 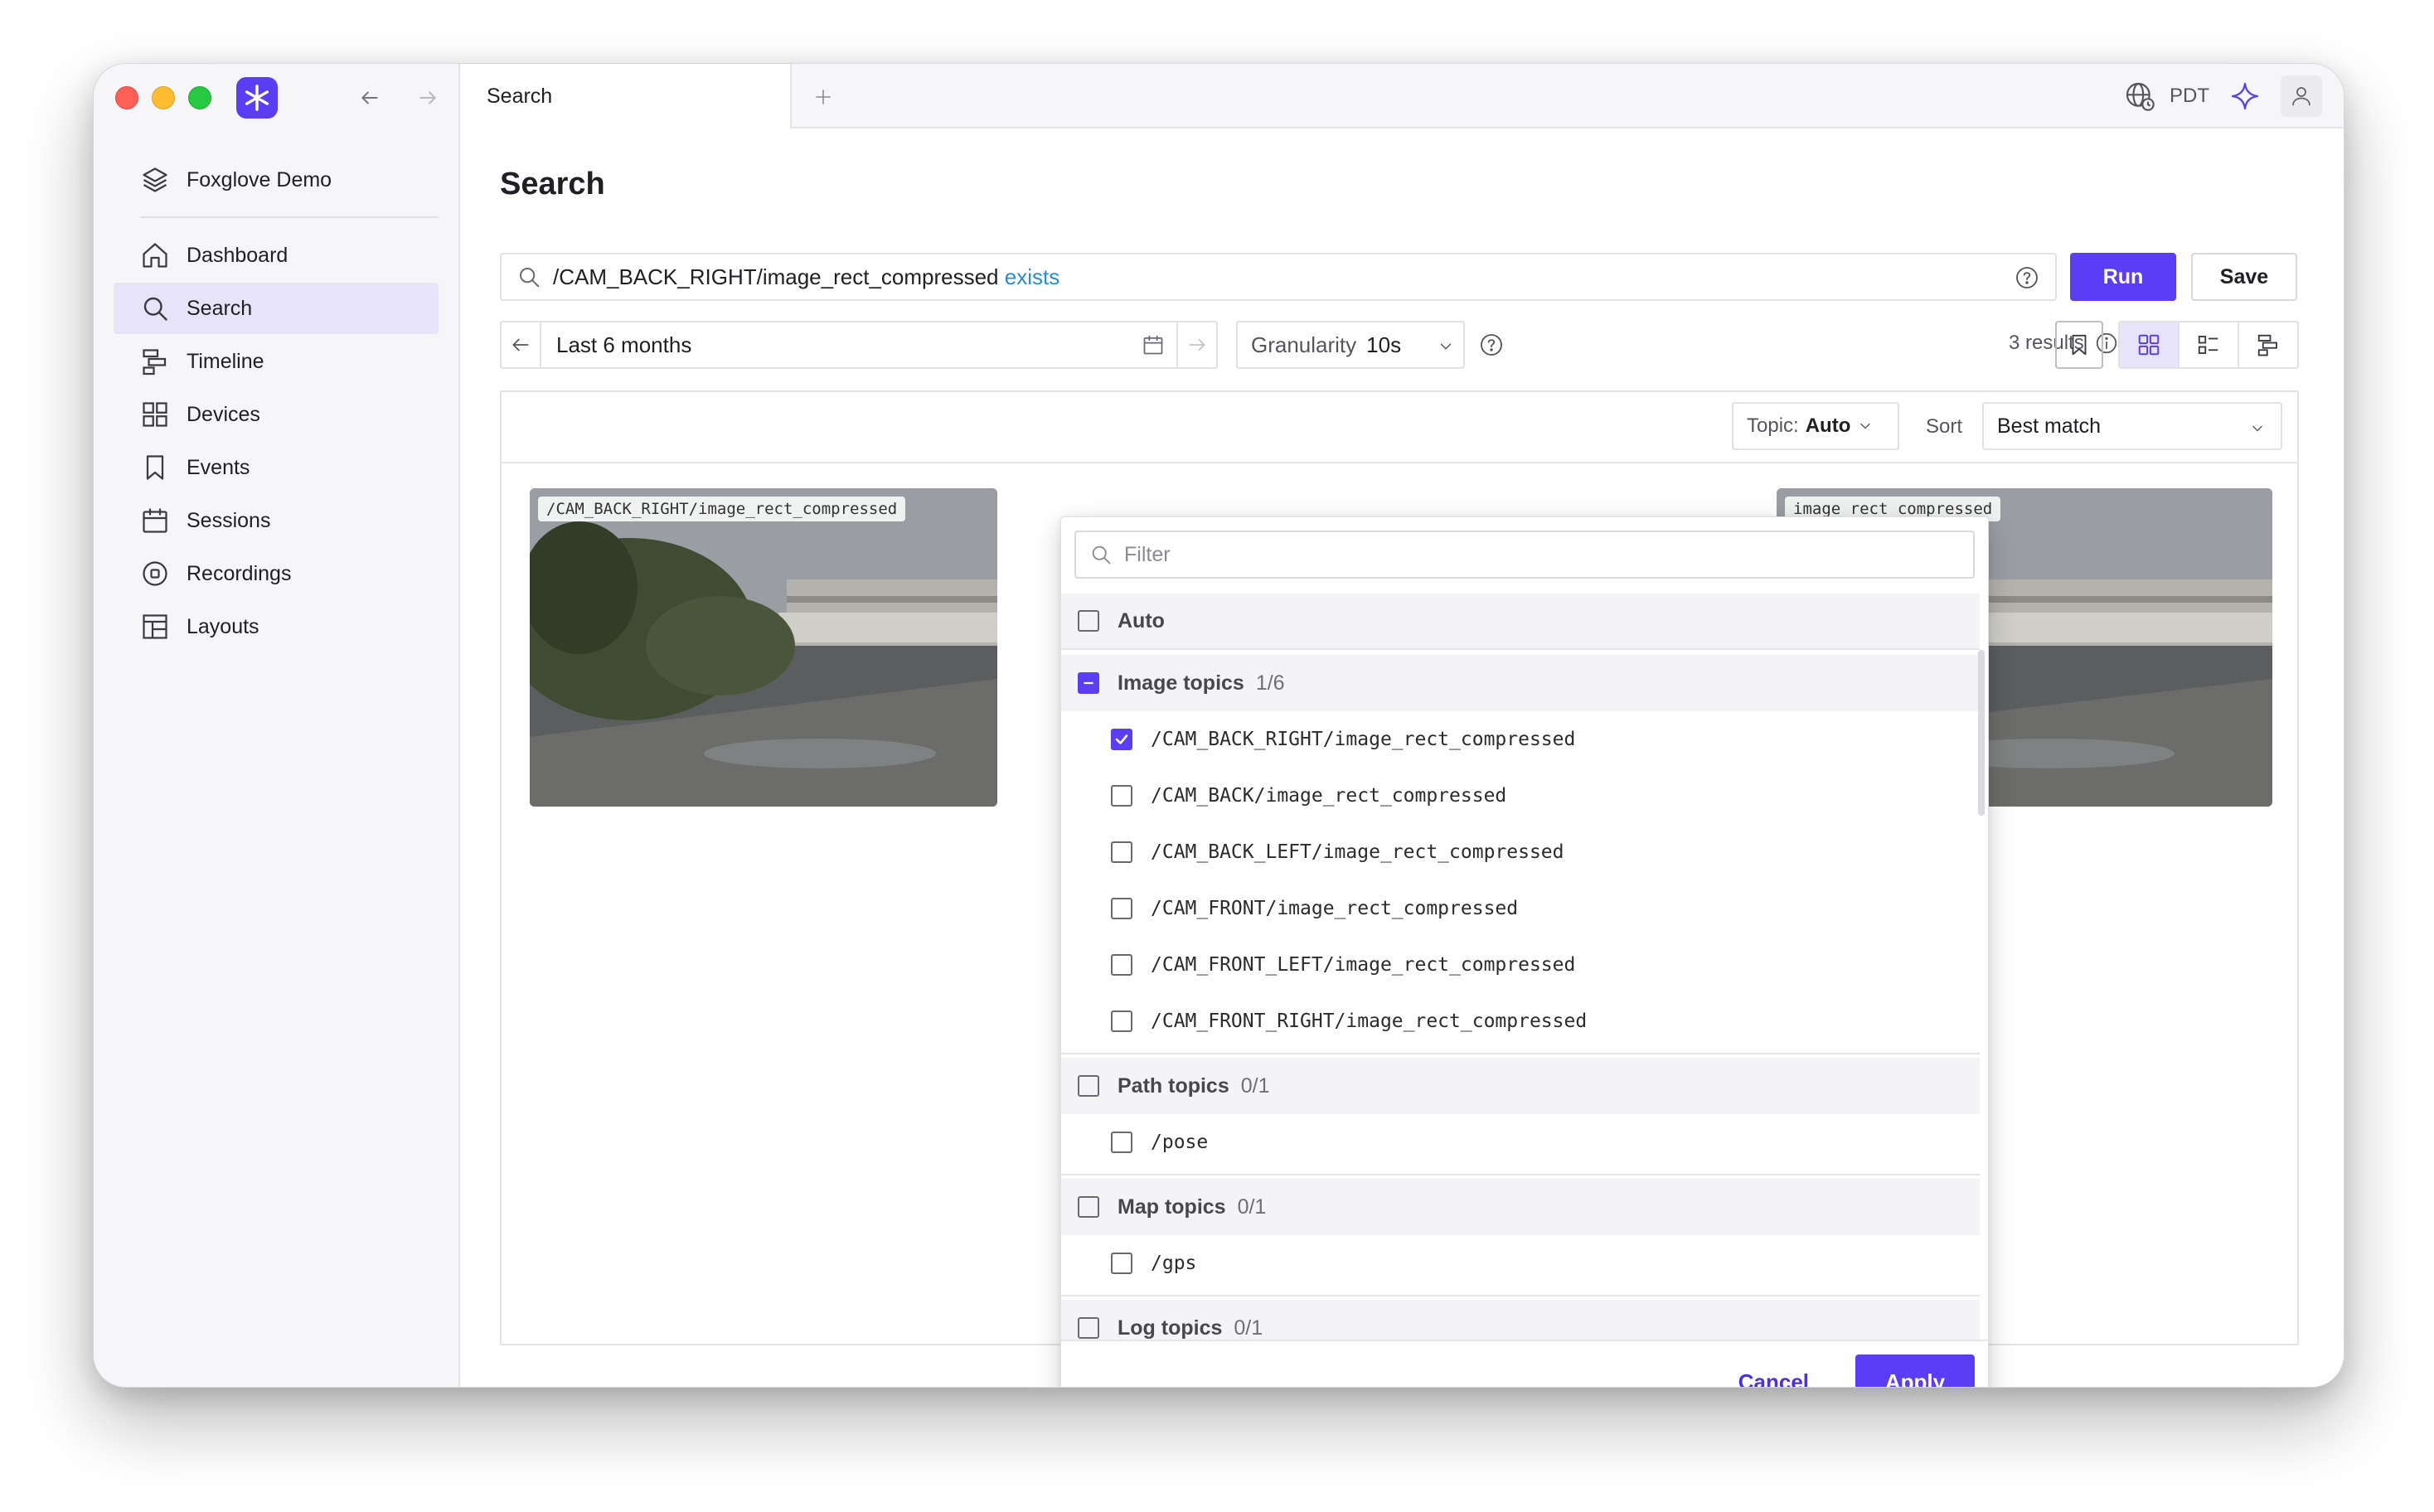 I want to click on timezone-label: PDT, so click(x=2189, y=96).